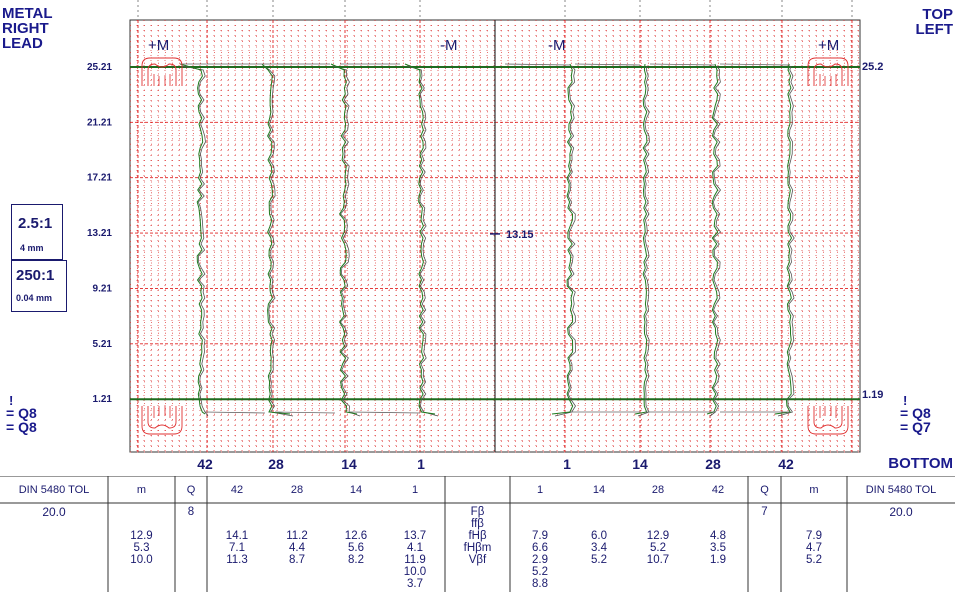 The width and height of the screenshot is (955, 614). I want to click on right-tooth-1-header: 1, so click(540, 490).